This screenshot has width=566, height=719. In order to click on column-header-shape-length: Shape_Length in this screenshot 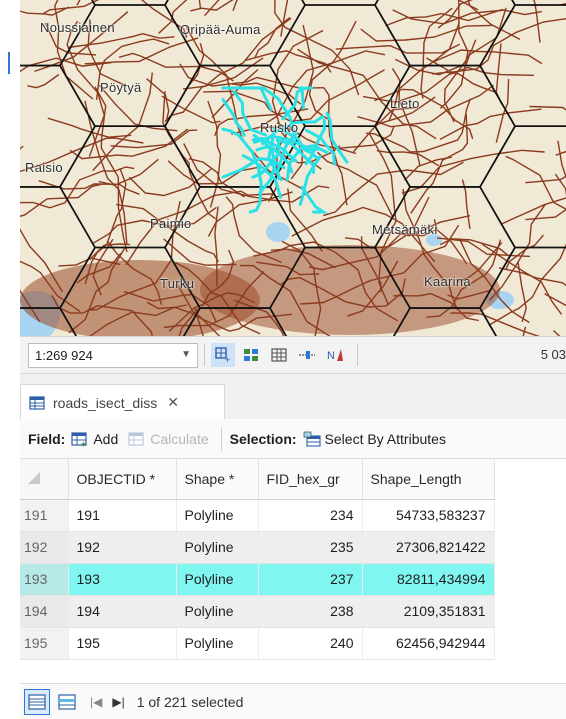, I will do `click(428, 479)`.